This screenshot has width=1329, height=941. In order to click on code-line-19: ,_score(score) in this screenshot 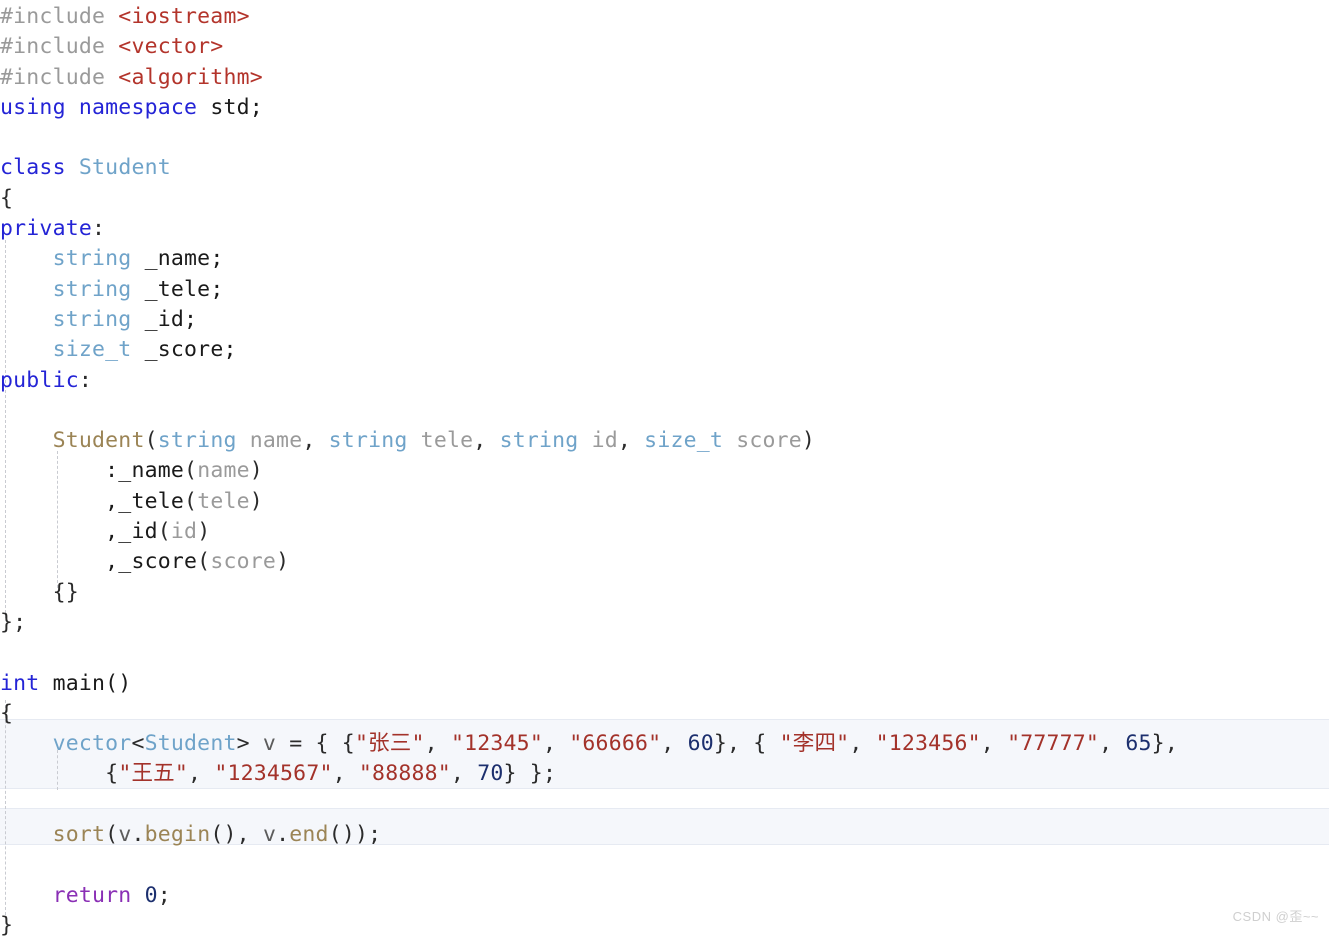, I will do `click(664, 562)`.